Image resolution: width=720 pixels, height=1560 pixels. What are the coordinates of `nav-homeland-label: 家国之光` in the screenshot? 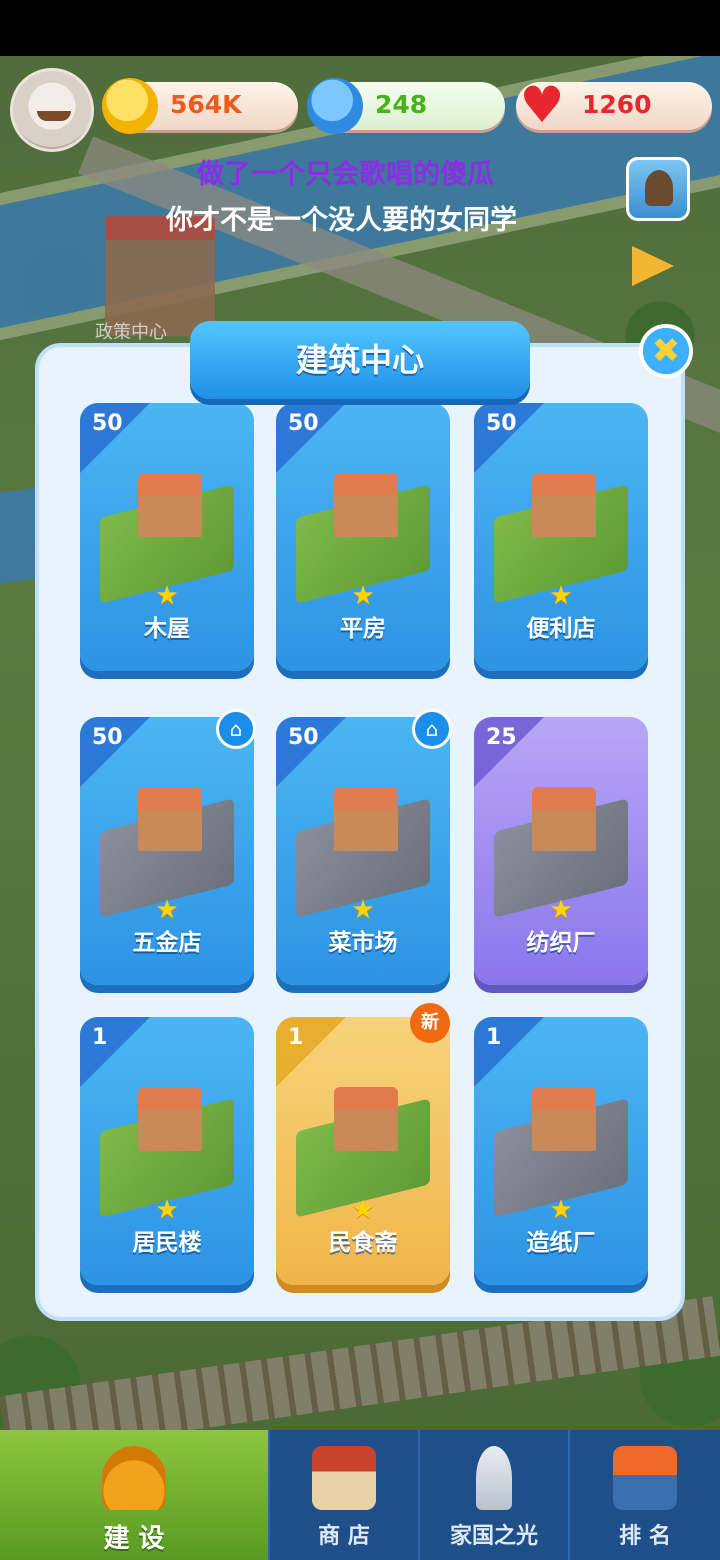 It's located at (493, 1536).